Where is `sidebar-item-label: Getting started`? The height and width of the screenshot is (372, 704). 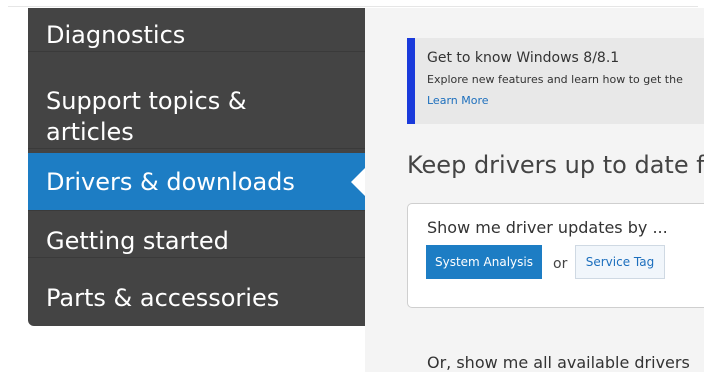
sidebar-item-label: Getting started is located at coordinates (137, 241).